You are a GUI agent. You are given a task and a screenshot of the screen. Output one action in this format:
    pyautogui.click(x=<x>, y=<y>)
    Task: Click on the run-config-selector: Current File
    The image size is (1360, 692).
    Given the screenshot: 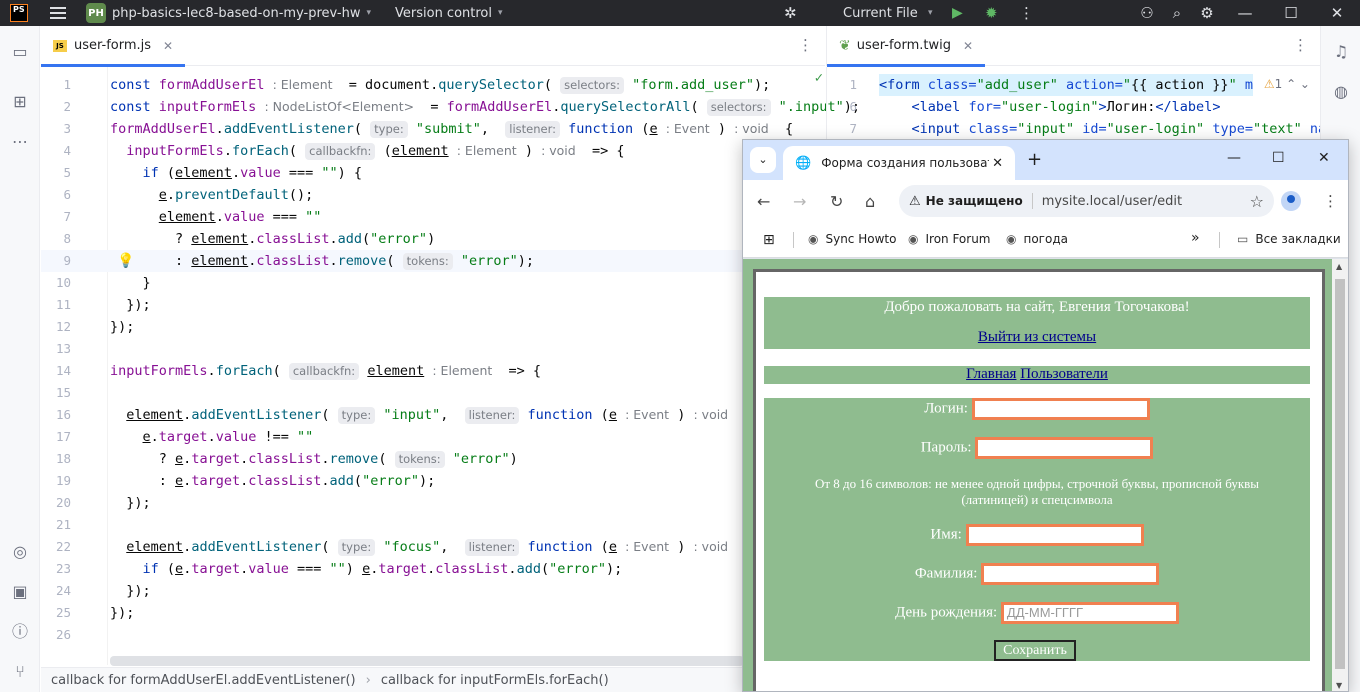 What is the action you would take?
    pyautogui.click(x=880, y=13)
    